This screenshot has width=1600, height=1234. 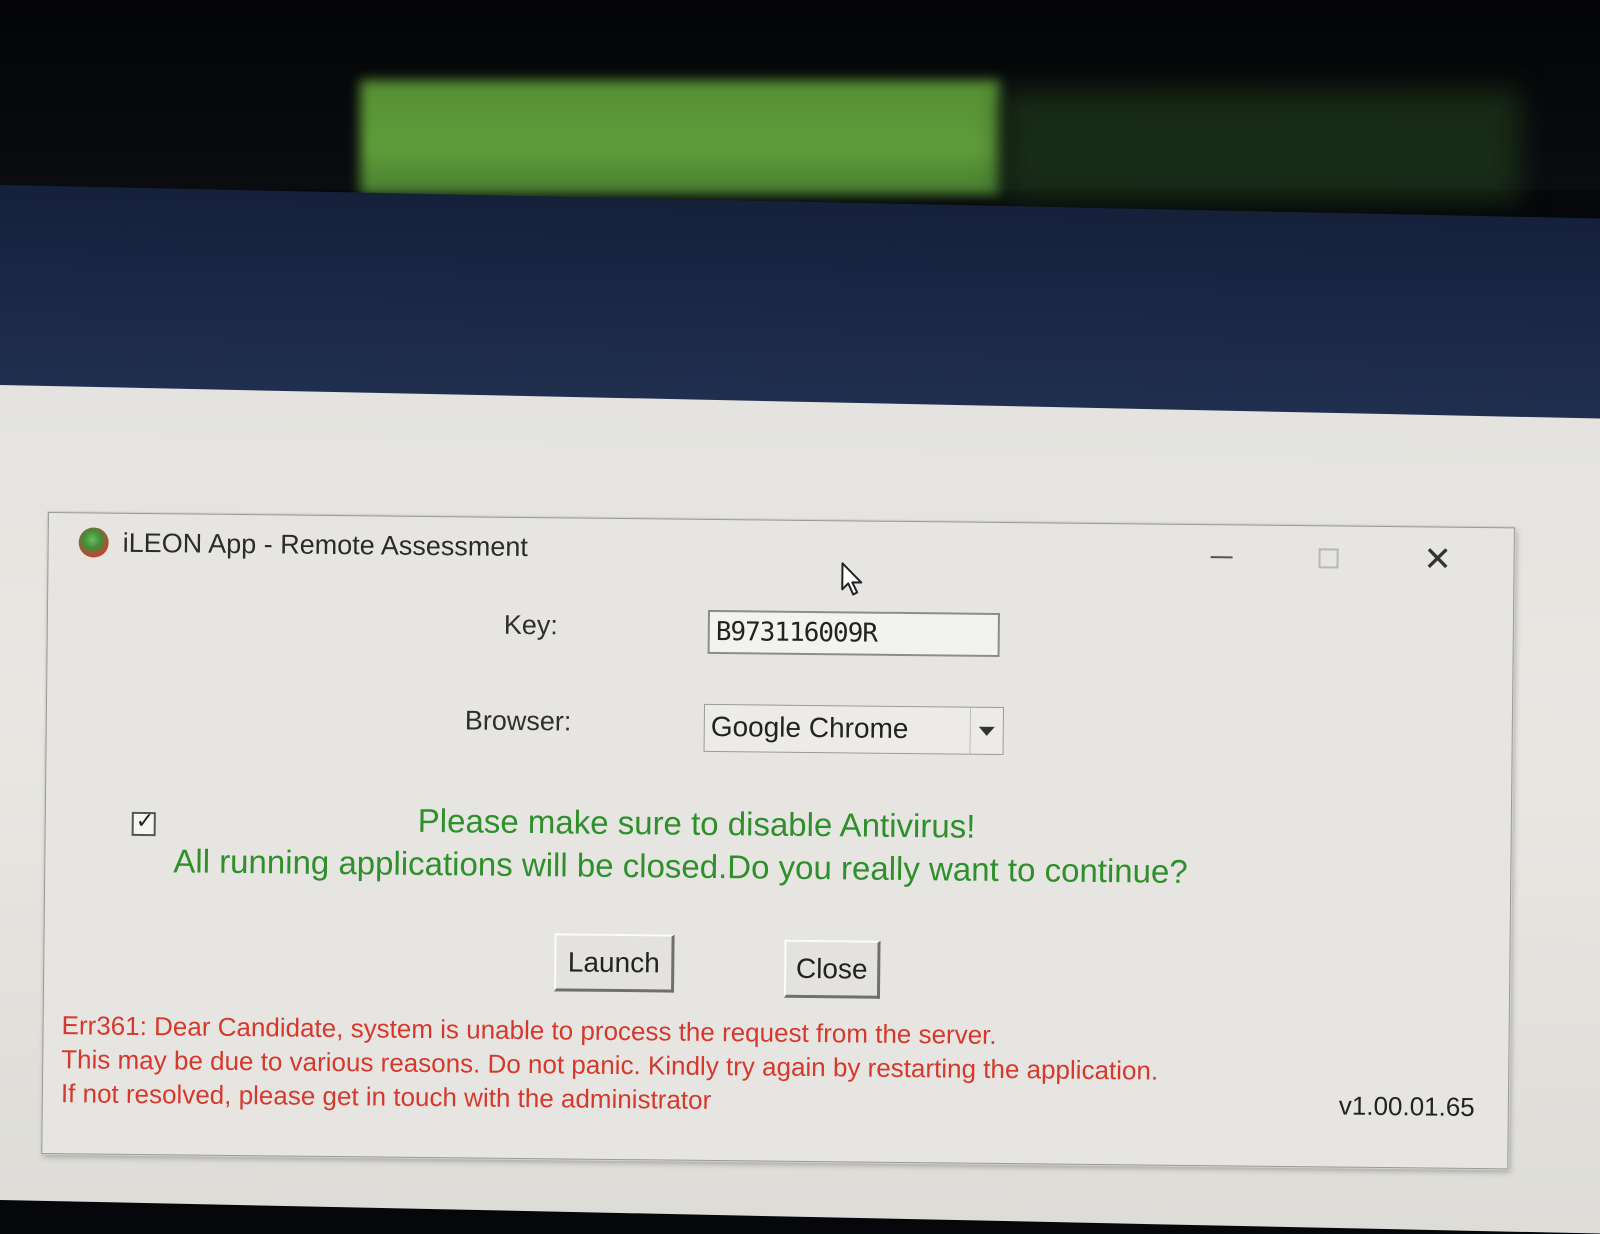 What do you see at coordinates (853, 633) in the screenshot?
I see `key-input` at bounding box center [853, 633].